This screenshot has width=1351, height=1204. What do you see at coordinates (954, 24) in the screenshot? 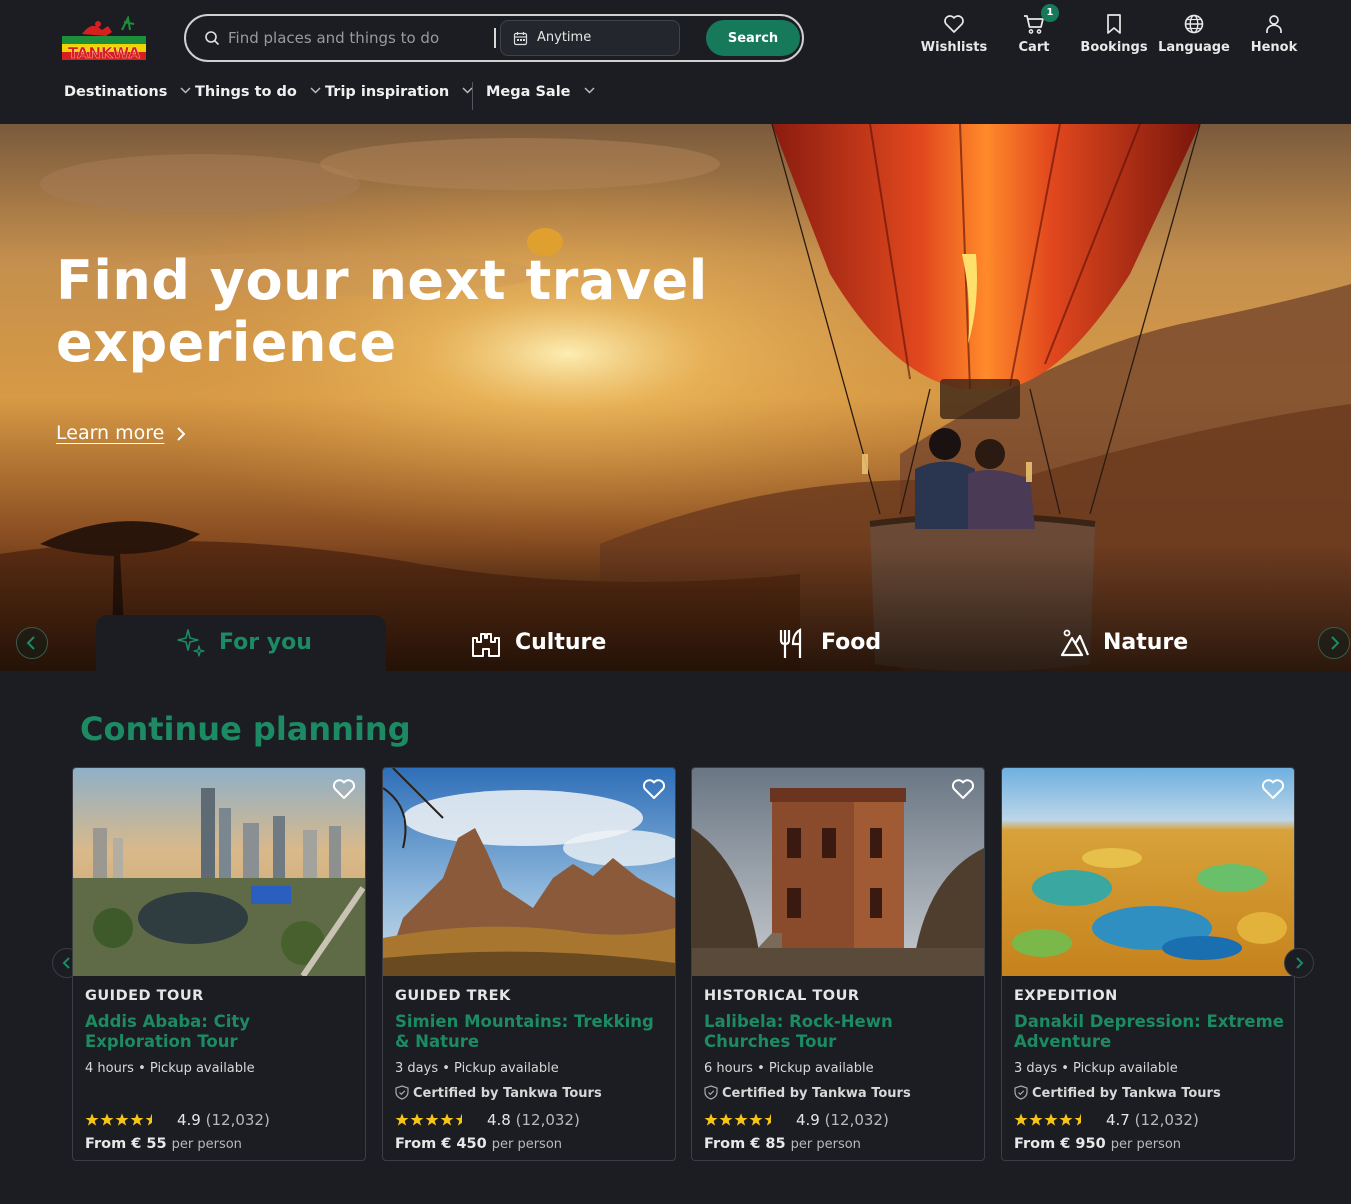
I see `heart-icon` at bounding box center [954, 24].